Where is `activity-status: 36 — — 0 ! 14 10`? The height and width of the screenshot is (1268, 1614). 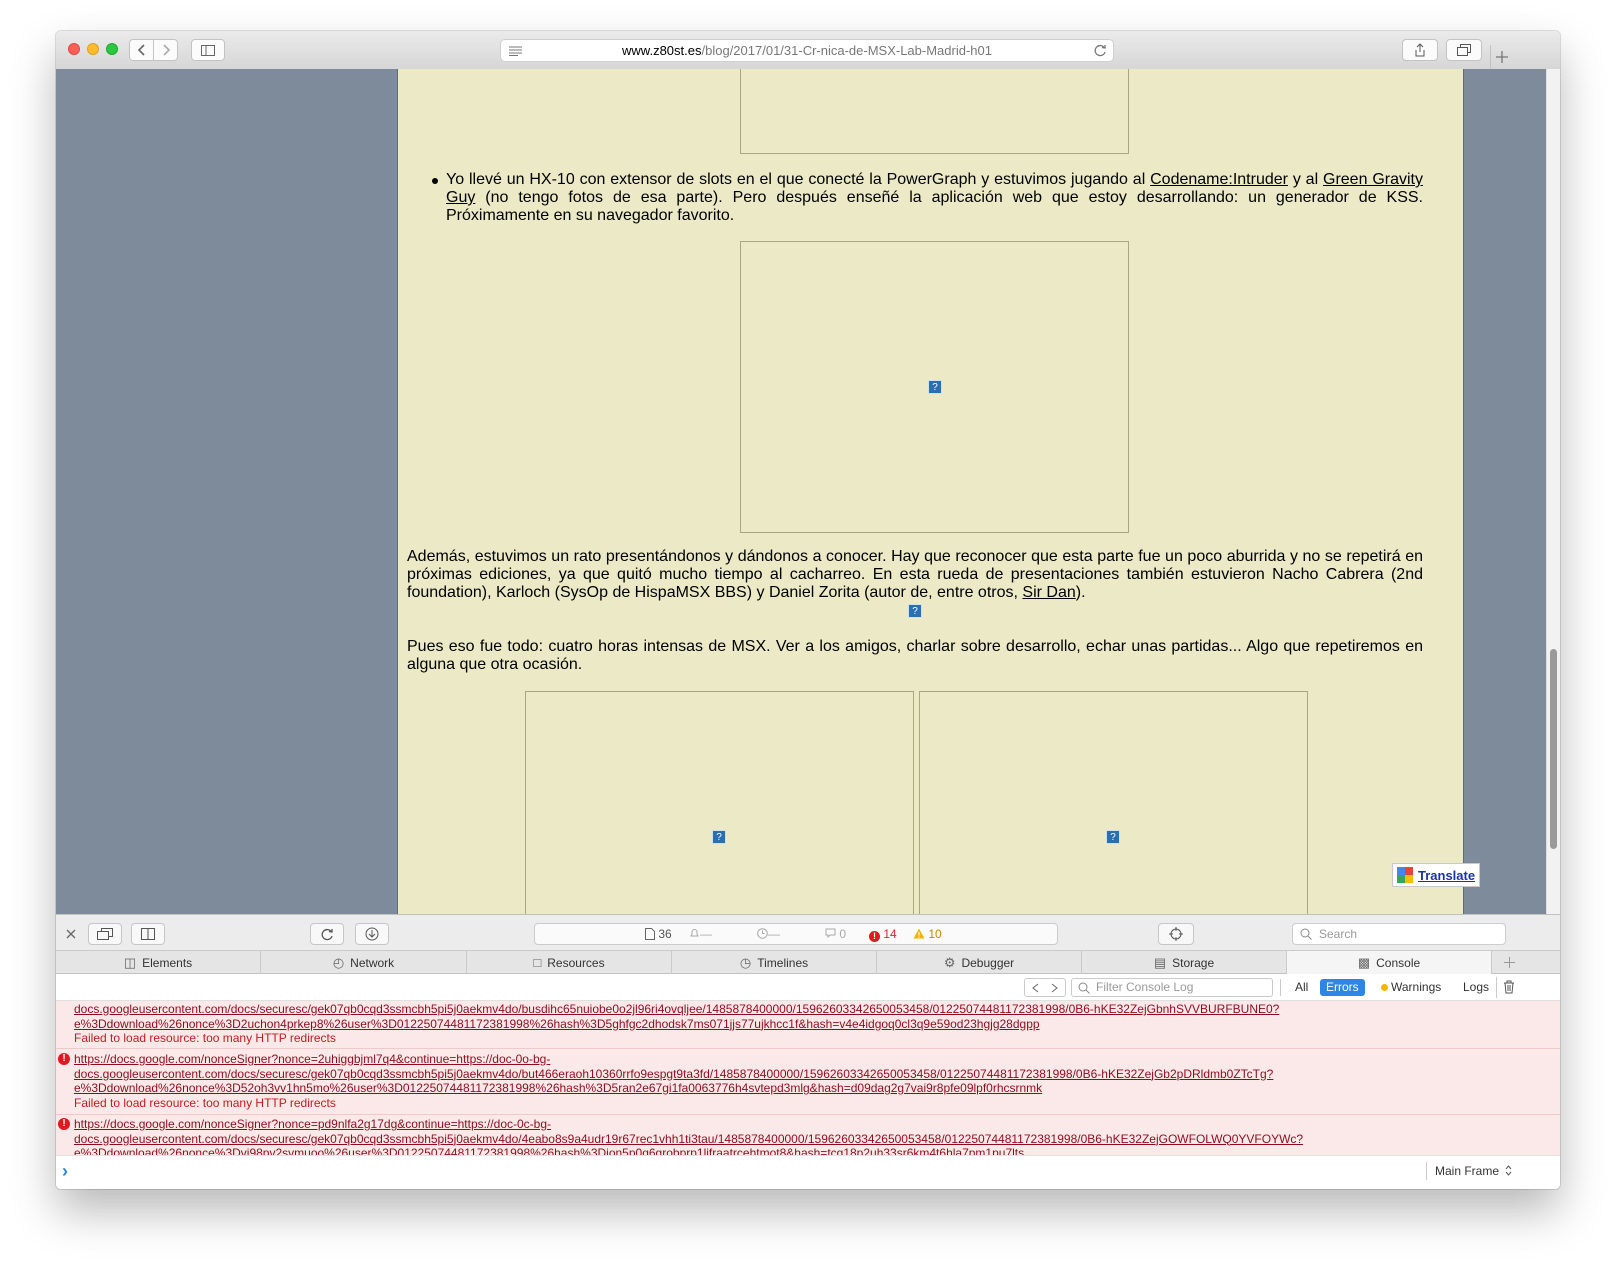 activity-status: 36 — — 0 ! 14 10 is located at coordinates (796, 934).